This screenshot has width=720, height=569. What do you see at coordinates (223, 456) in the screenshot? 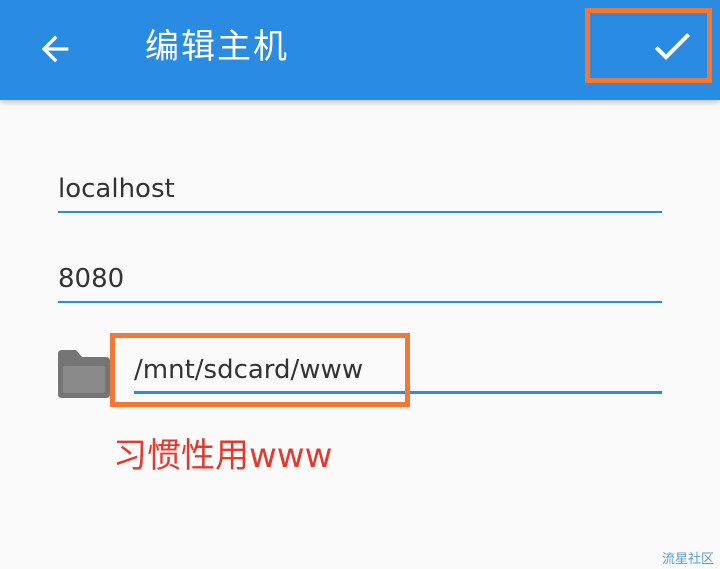
I see `annotation-note: 习惯性用www` at bounding box center [223, 456].